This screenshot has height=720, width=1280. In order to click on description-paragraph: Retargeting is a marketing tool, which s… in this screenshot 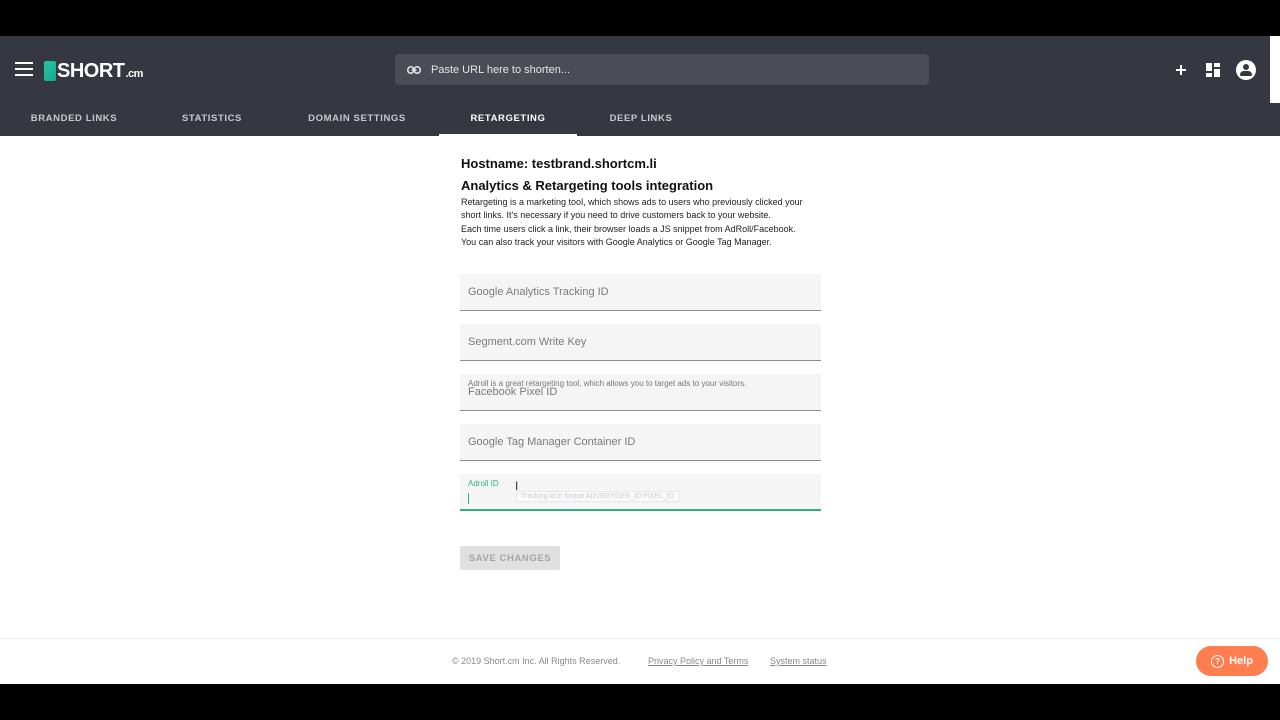, I will do `click(632, 209)`.